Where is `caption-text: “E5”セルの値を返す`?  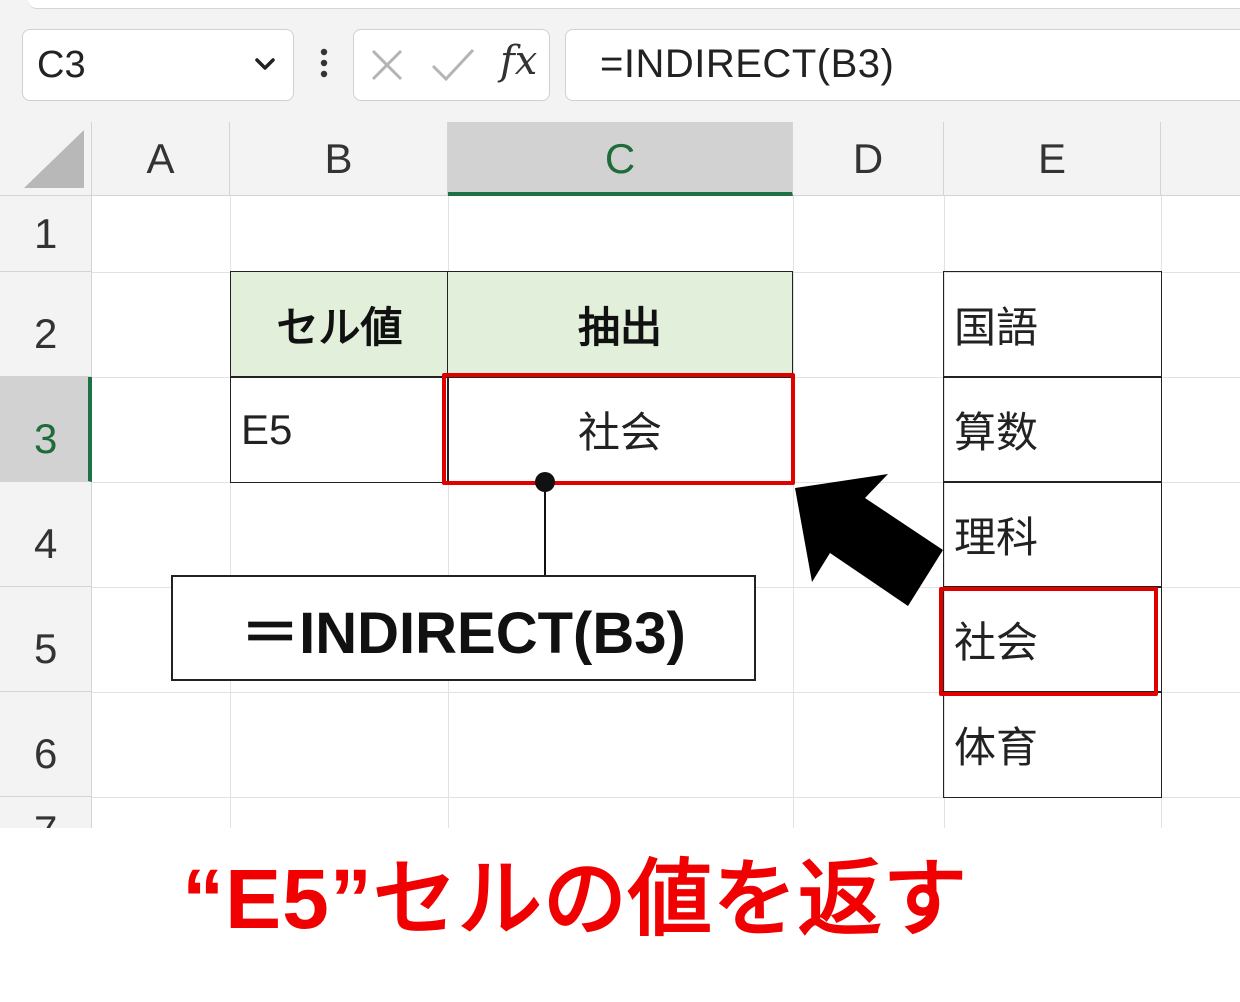 caption-text: “E5”セルの値を返す is located at coordinates (575, 899).